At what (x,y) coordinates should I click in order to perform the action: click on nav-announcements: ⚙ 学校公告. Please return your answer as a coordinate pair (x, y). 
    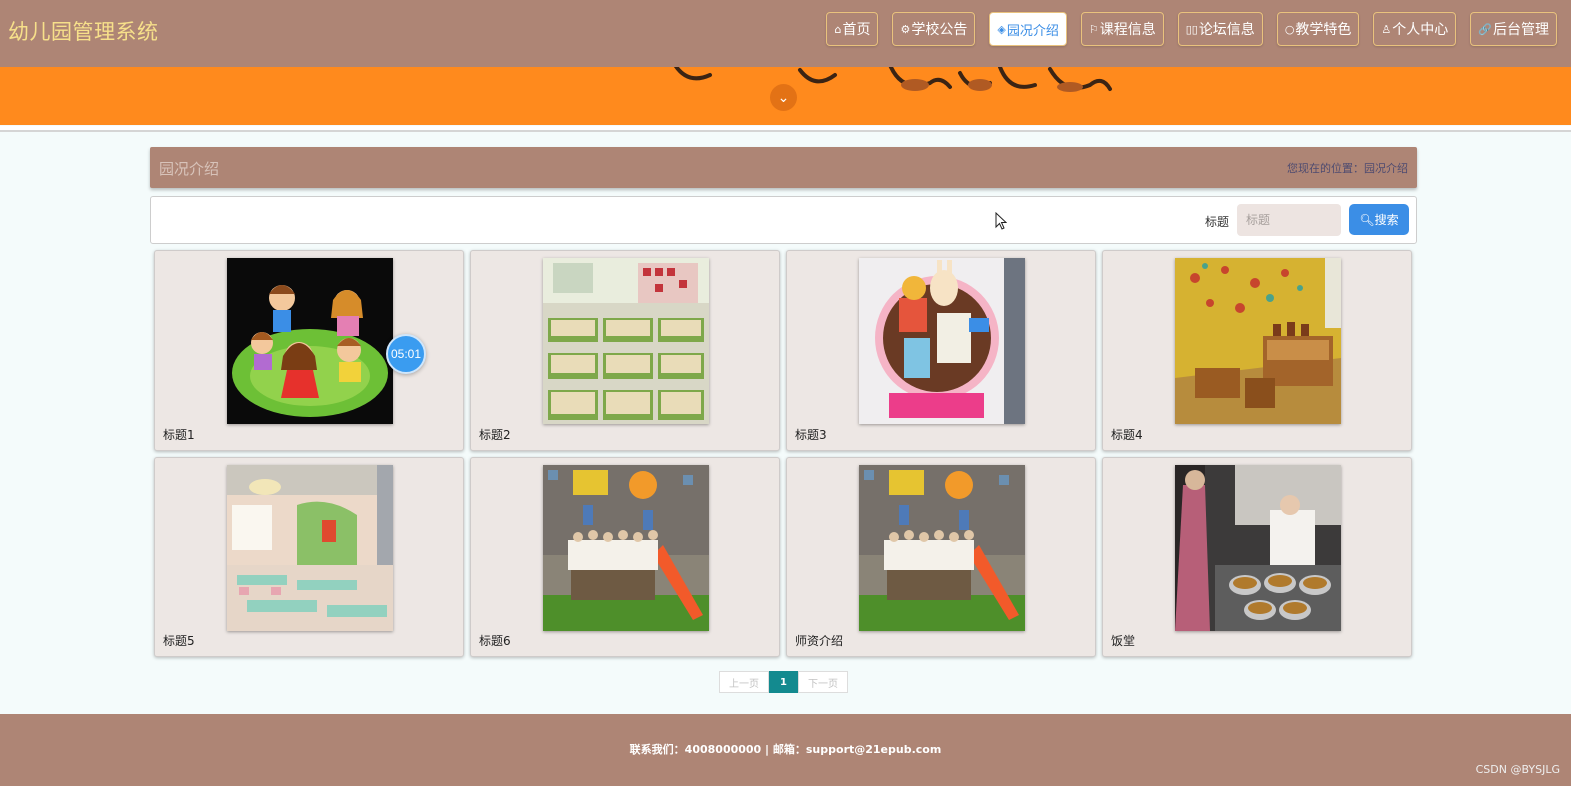
    Looking at the image, I should click on (934, 29).